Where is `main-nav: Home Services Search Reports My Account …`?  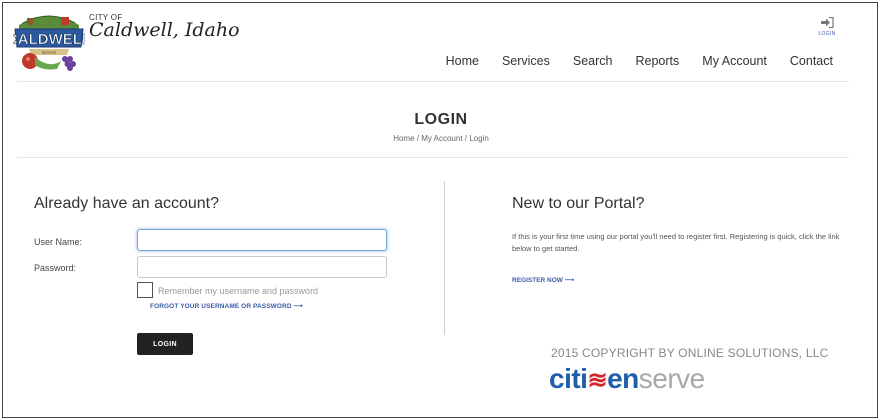
main-nav: Home Services Search Reports My Account … is located at coordinates (628, 61).